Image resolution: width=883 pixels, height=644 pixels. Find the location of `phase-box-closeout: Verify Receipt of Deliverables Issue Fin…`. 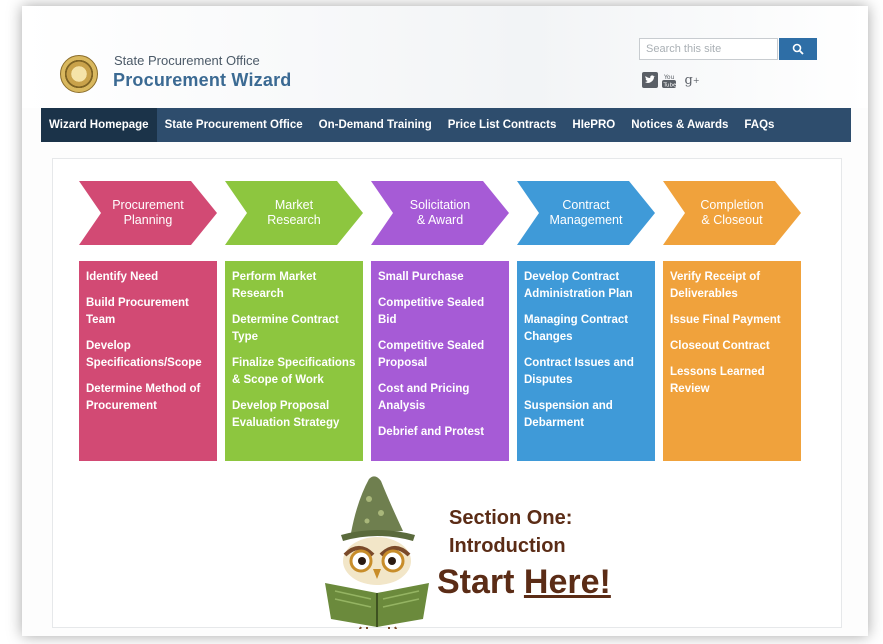

phase-box-closeout: Verify Receipt of Deliverables Issue Fin… is located at coordinates (732, 361).